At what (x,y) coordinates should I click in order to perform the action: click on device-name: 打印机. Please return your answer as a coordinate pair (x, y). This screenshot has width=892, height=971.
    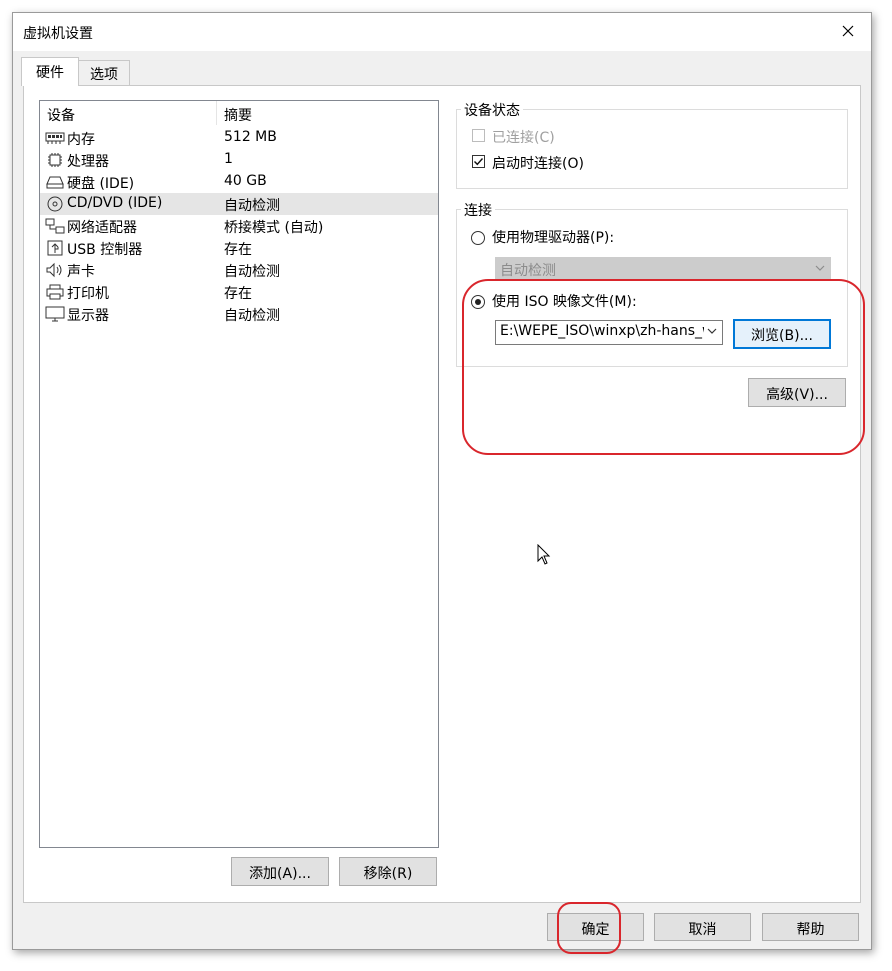
    Looking at the image, I should click on (88, 294).